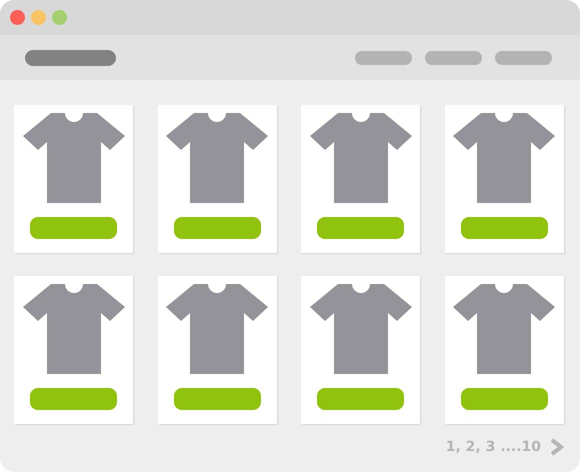 Image resolution: width=580 pixels, height=472 pixels. I want to click on next-button, so click(557, 447).